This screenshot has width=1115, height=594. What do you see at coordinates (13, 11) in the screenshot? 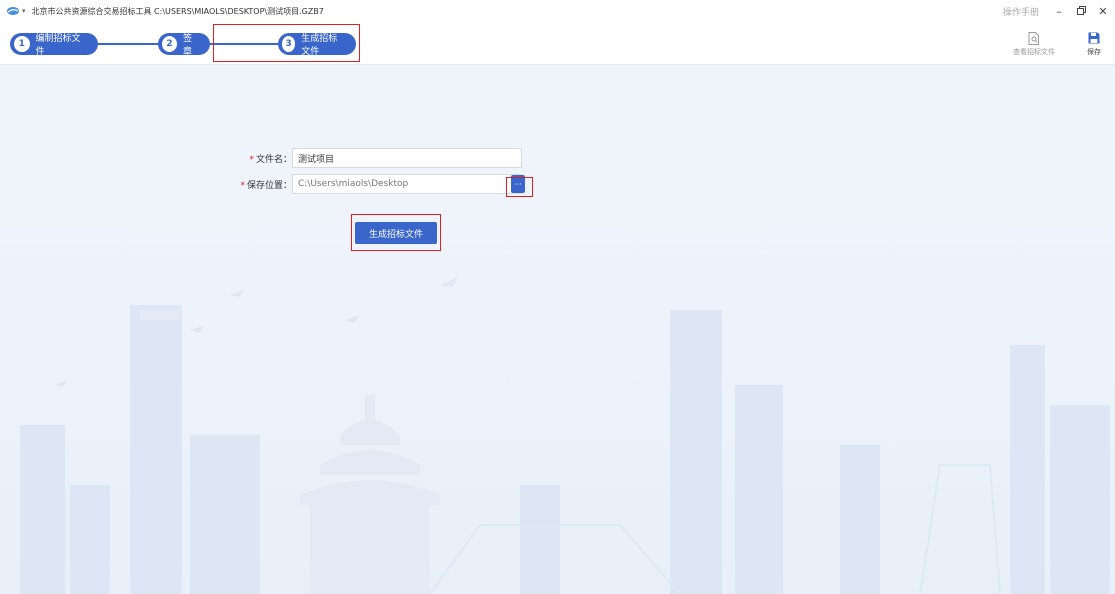
I see `app-logo-icon` at bounding box center [13, 11].